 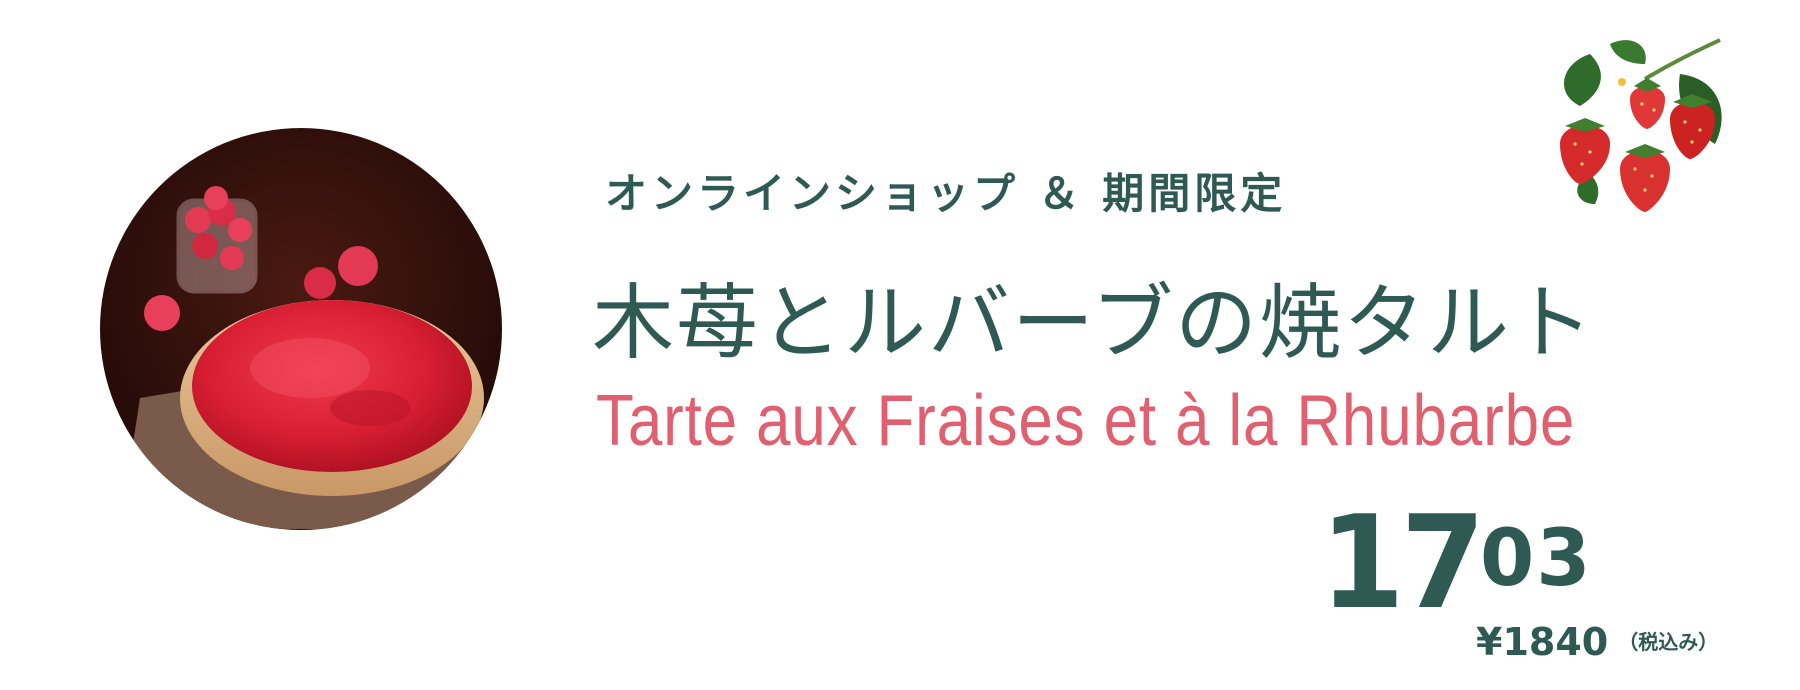 What do you see at coordinates (1094, 323) in the screenshot?
I see `product-title-japanese: 木苺とルバーブの焼タルト` at bounding box center [1094, 323].